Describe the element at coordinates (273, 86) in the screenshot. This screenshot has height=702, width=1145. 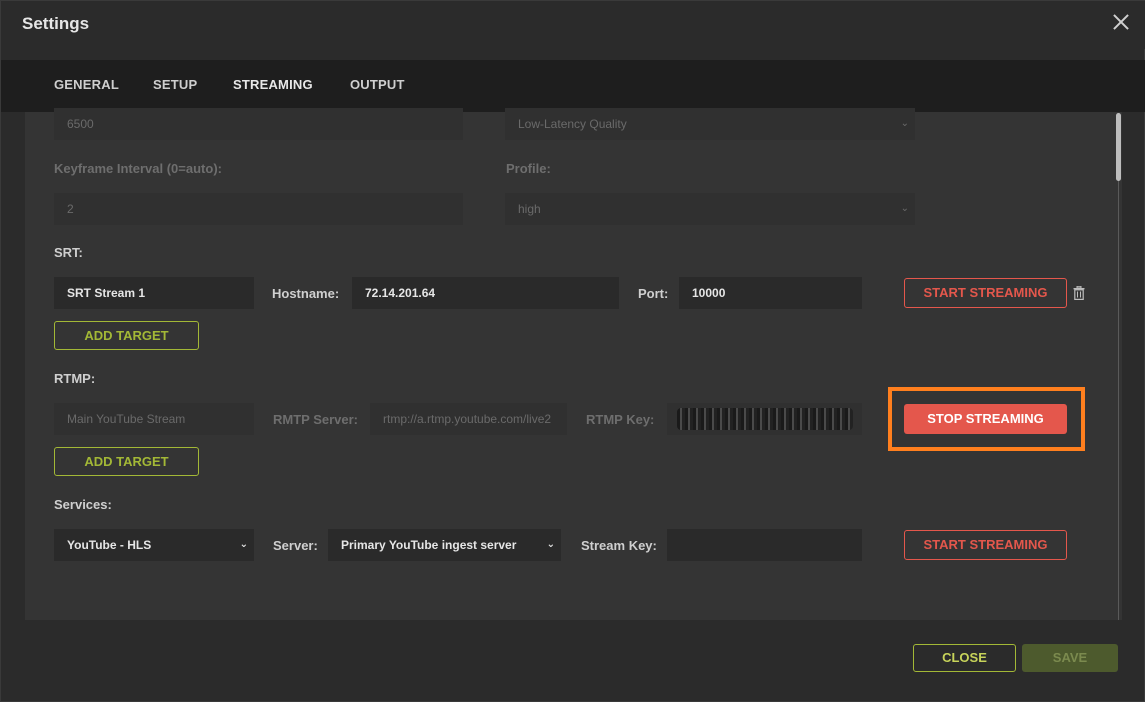
I see `tab-streaming: STREAMING` at that location.